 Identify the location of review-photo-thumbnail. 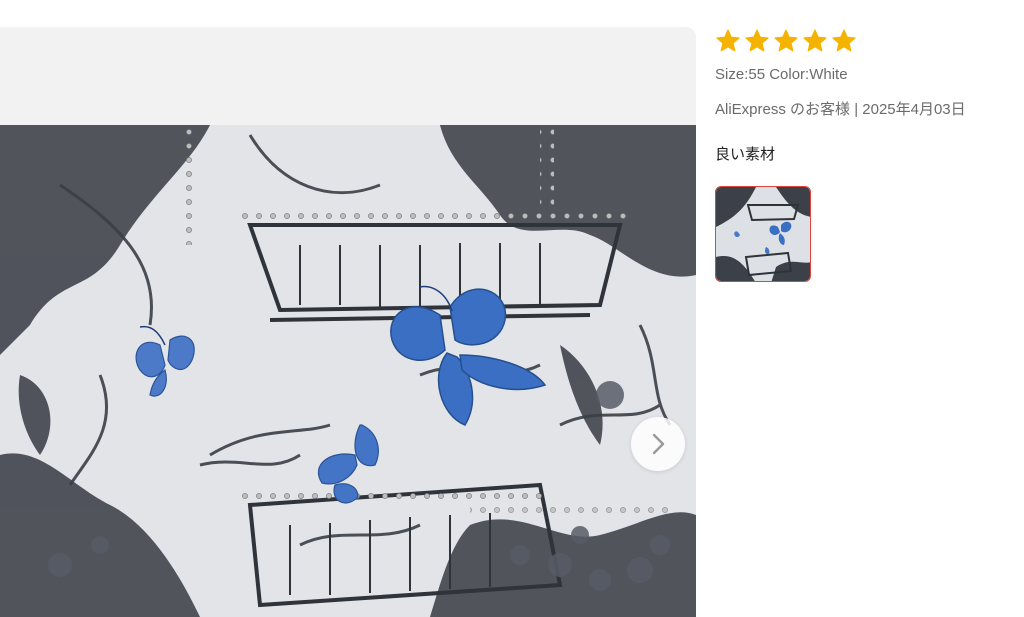
(763, 234).